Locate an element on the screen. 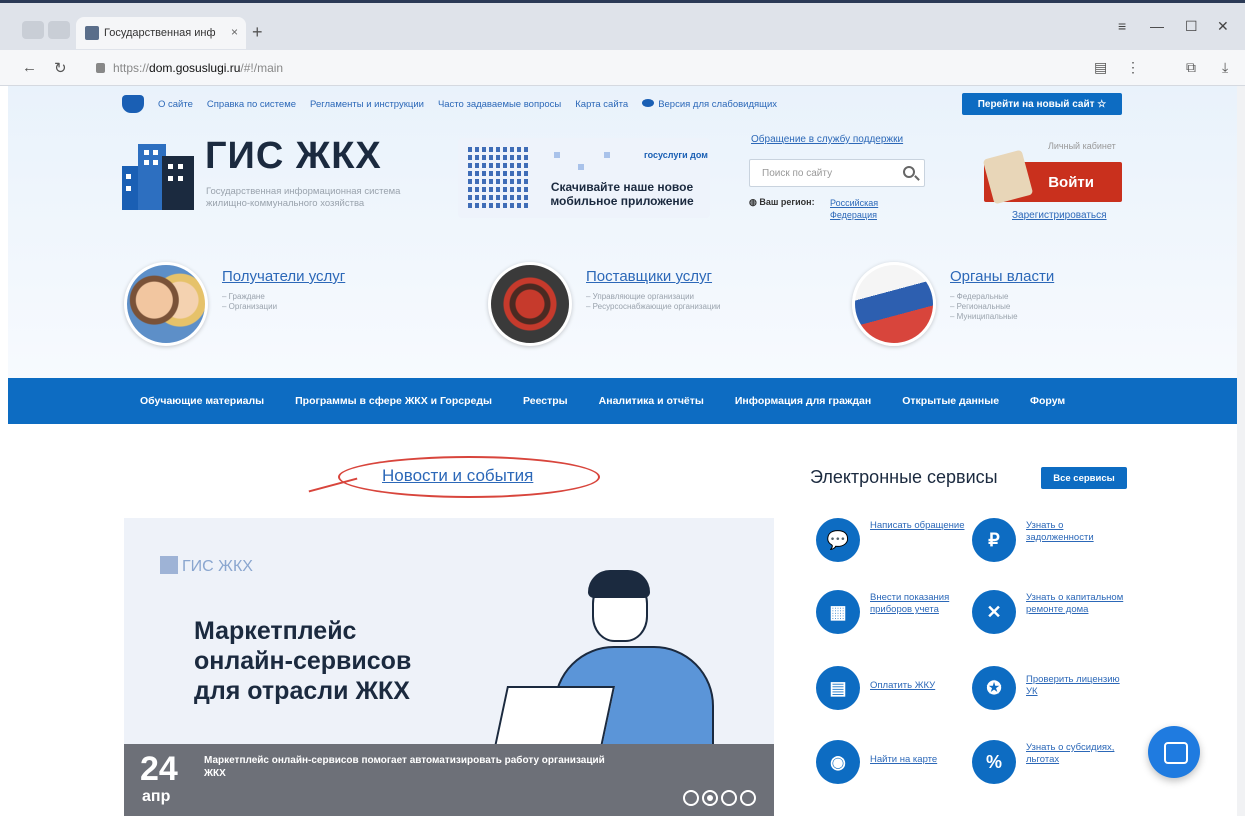 This screenshot has height=816, width=1245. topnav-link-about: О сайте is located at coordinates (175, 104).